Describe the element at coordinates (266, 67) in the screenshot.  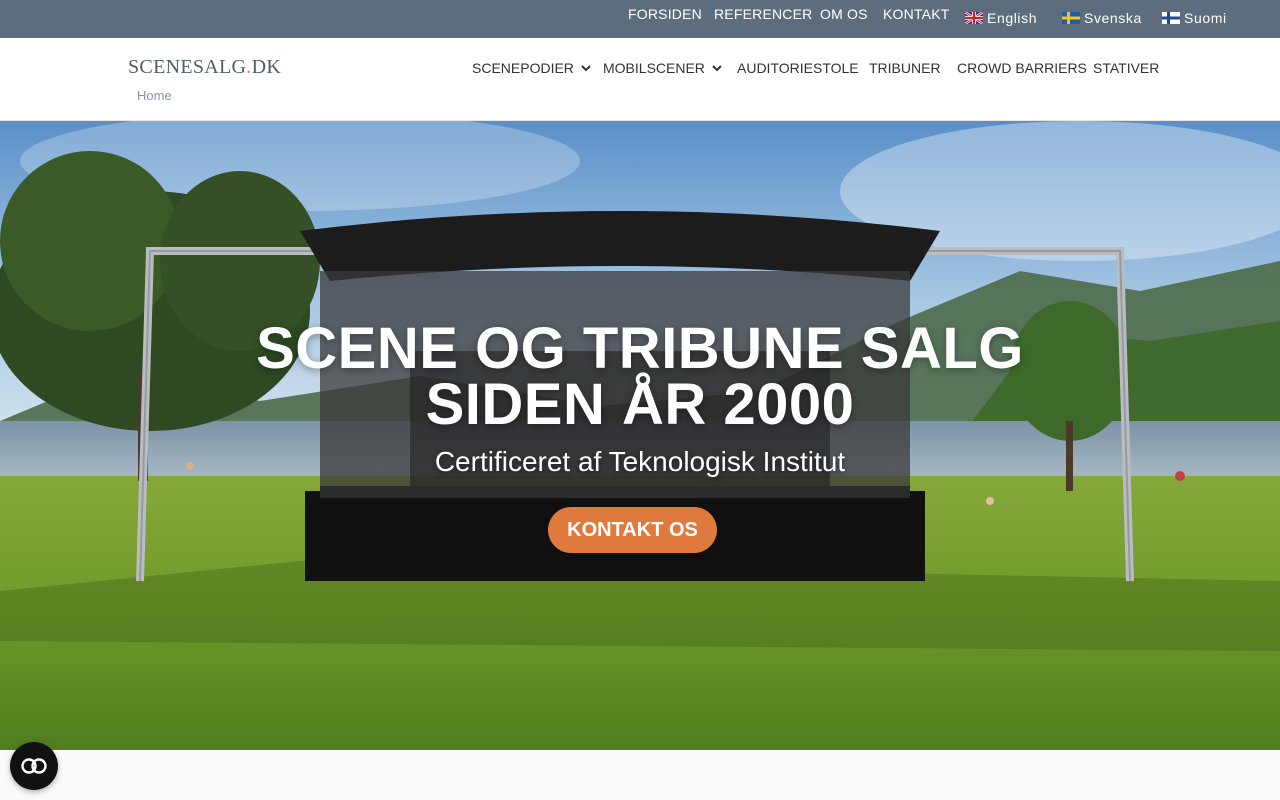
I see `logo-tld: DK` at that location.